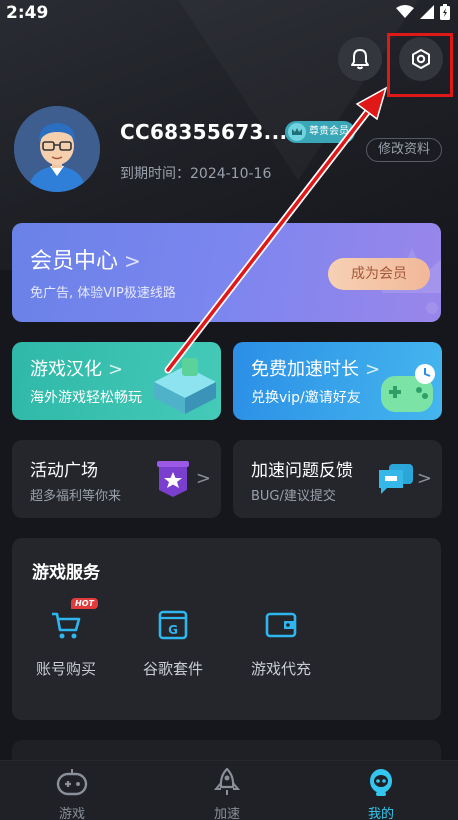 This screenshot has height=820, width=458. I want to click on tab-label: 加速, so click(226, 813).